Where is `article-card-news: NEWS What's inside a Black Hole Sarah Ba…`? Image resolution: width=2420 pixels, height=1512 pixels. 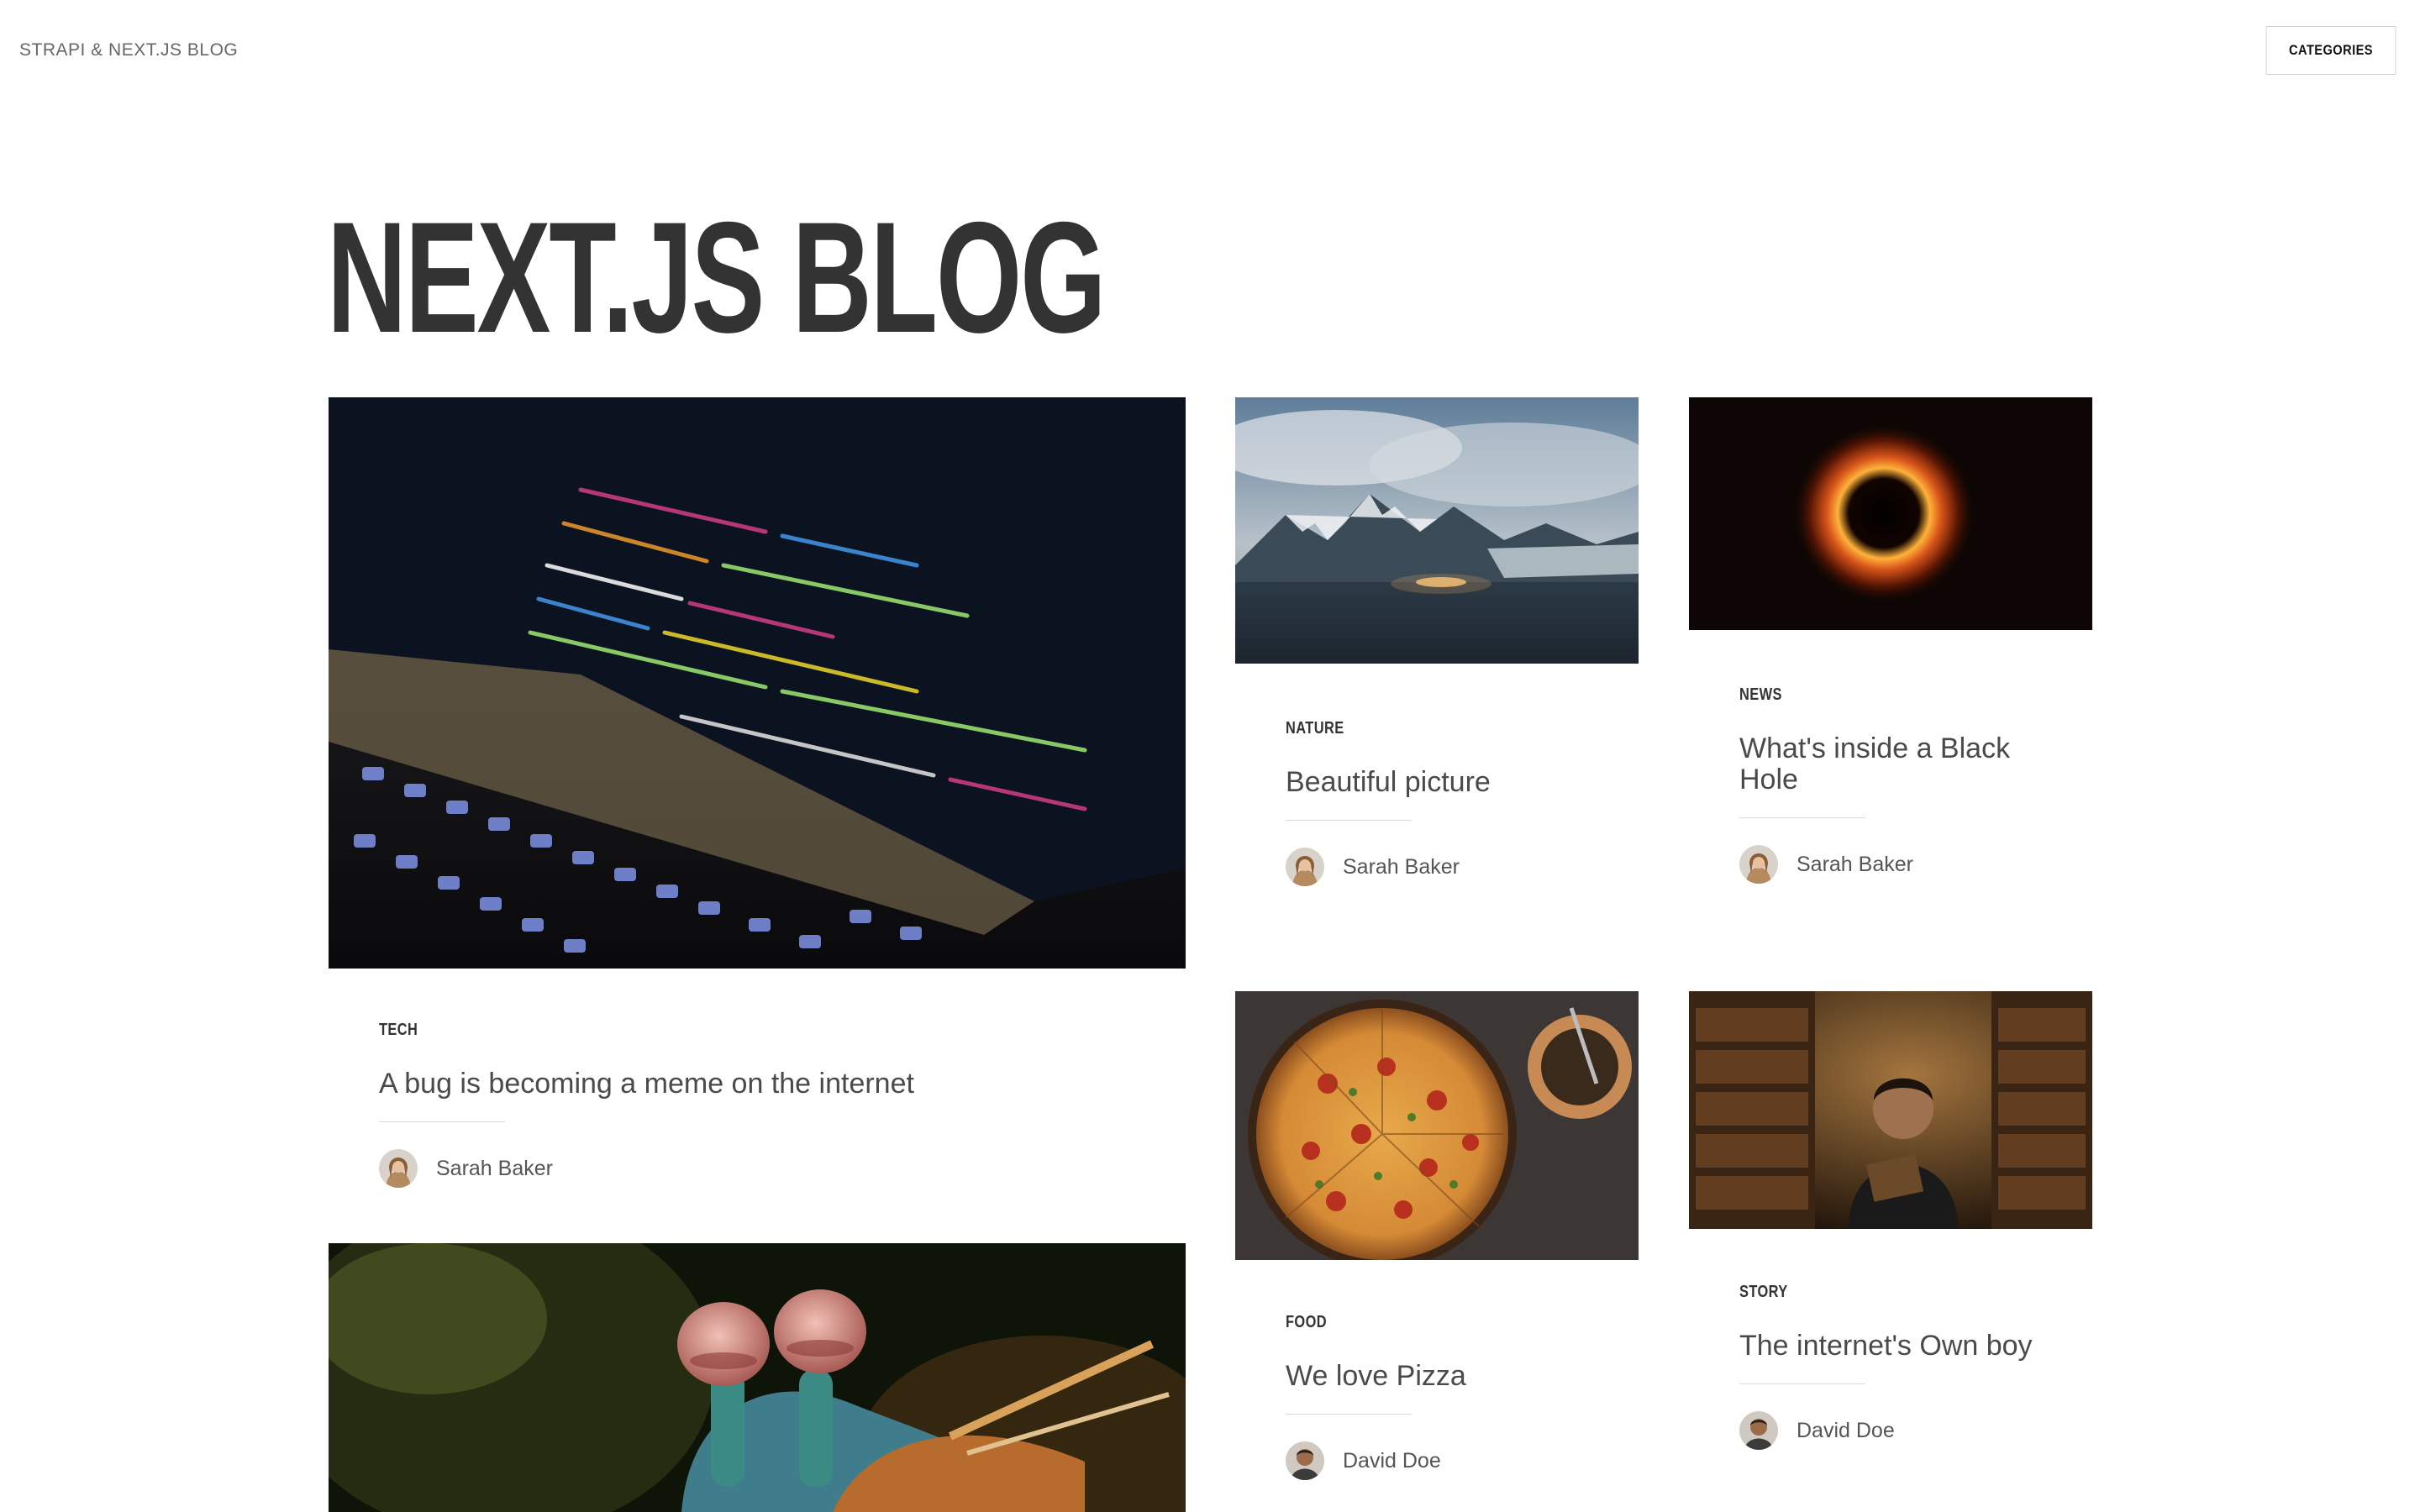 article-card-news: NEWS What's inside a Black Hole Sarah Ba… is located at coordinates (1890, 649).